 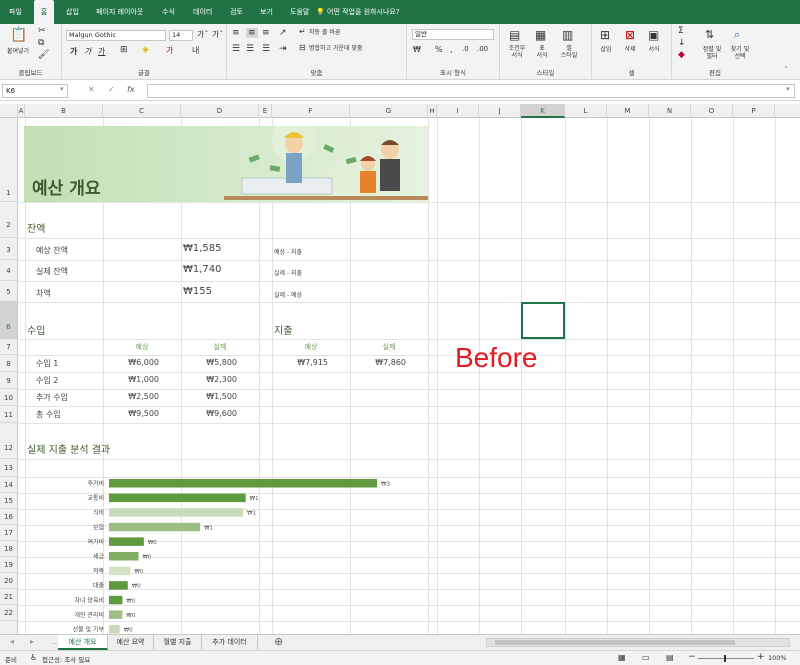 What do you see at coordinates (8, 320) in the screenshot?
I see `row-header-selected: 6` at bounding box center [8, 320].